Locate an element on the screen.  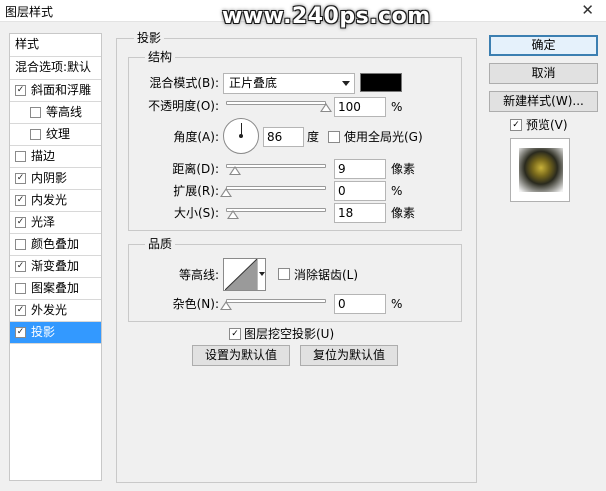
blend-mode-select: 正片叠底 is located at coordinates (289, 83).